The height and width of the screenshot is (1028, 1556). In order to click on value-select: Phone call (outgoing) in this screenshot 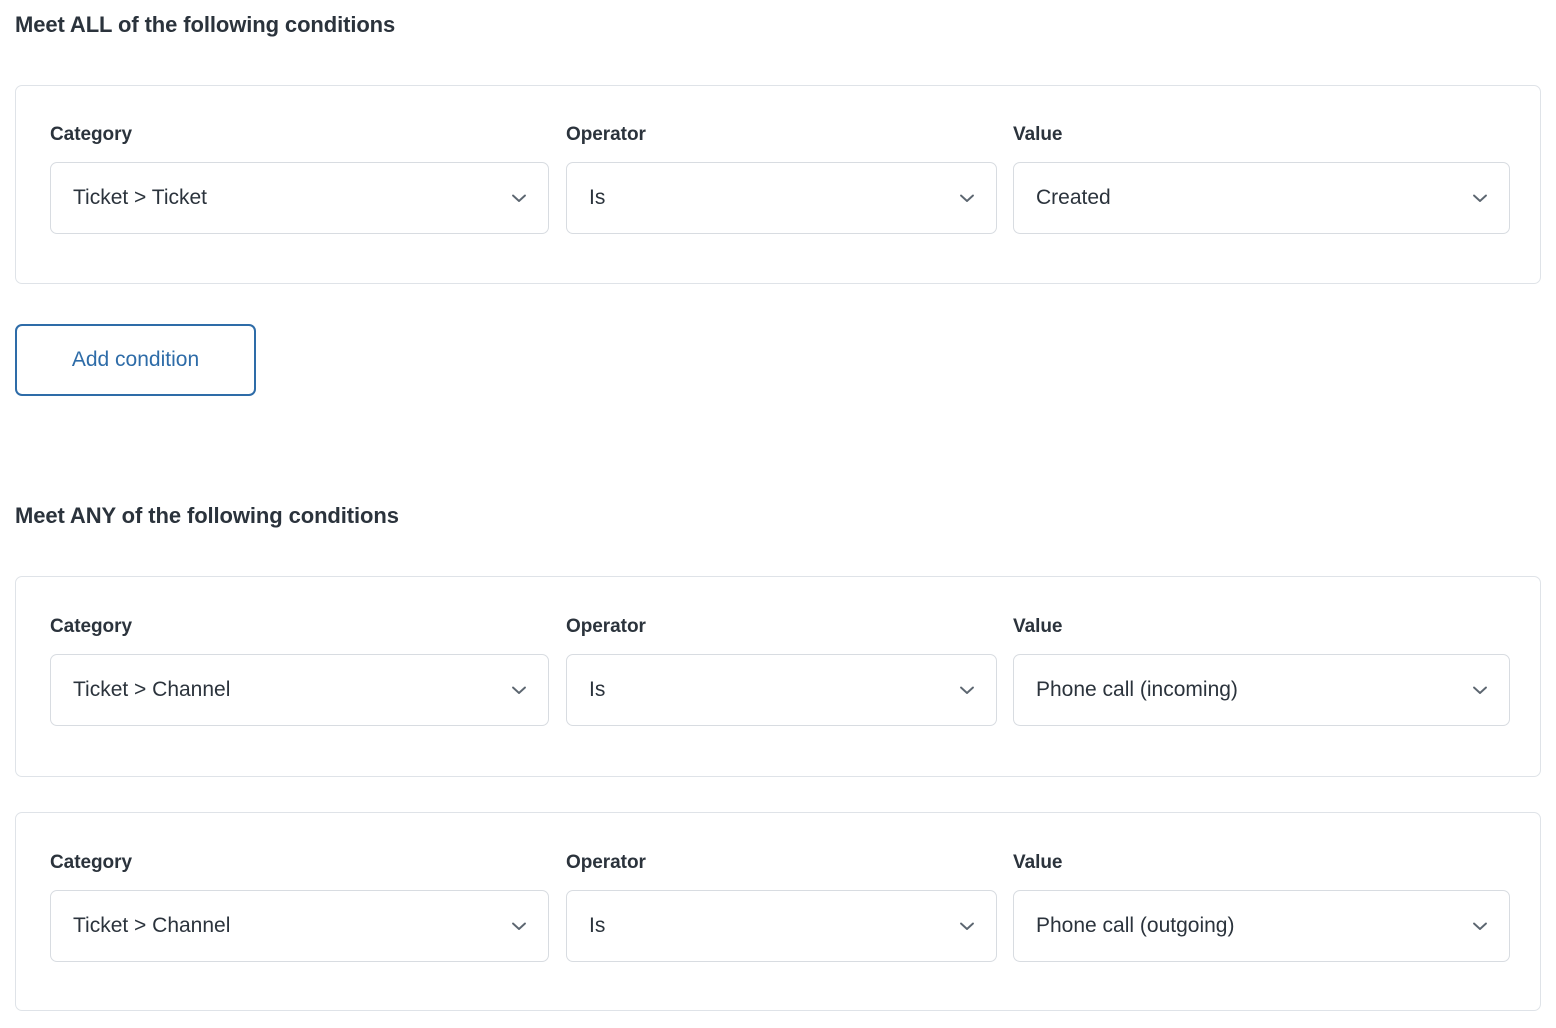, I will do `click(1261, 926)`.